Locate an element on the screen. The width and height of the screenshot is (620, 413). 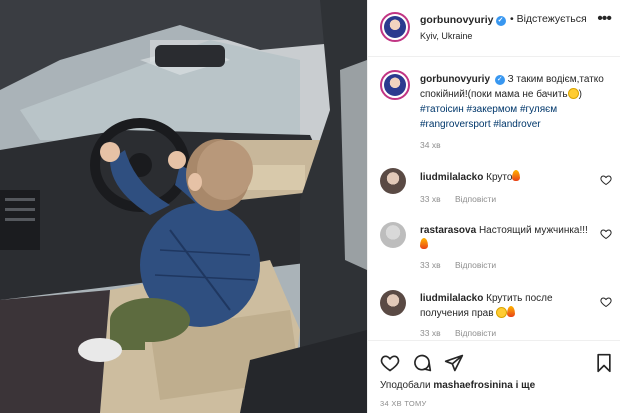
comment-body: Настоящий мужчинка!!! is located at coordinates (533, 230).